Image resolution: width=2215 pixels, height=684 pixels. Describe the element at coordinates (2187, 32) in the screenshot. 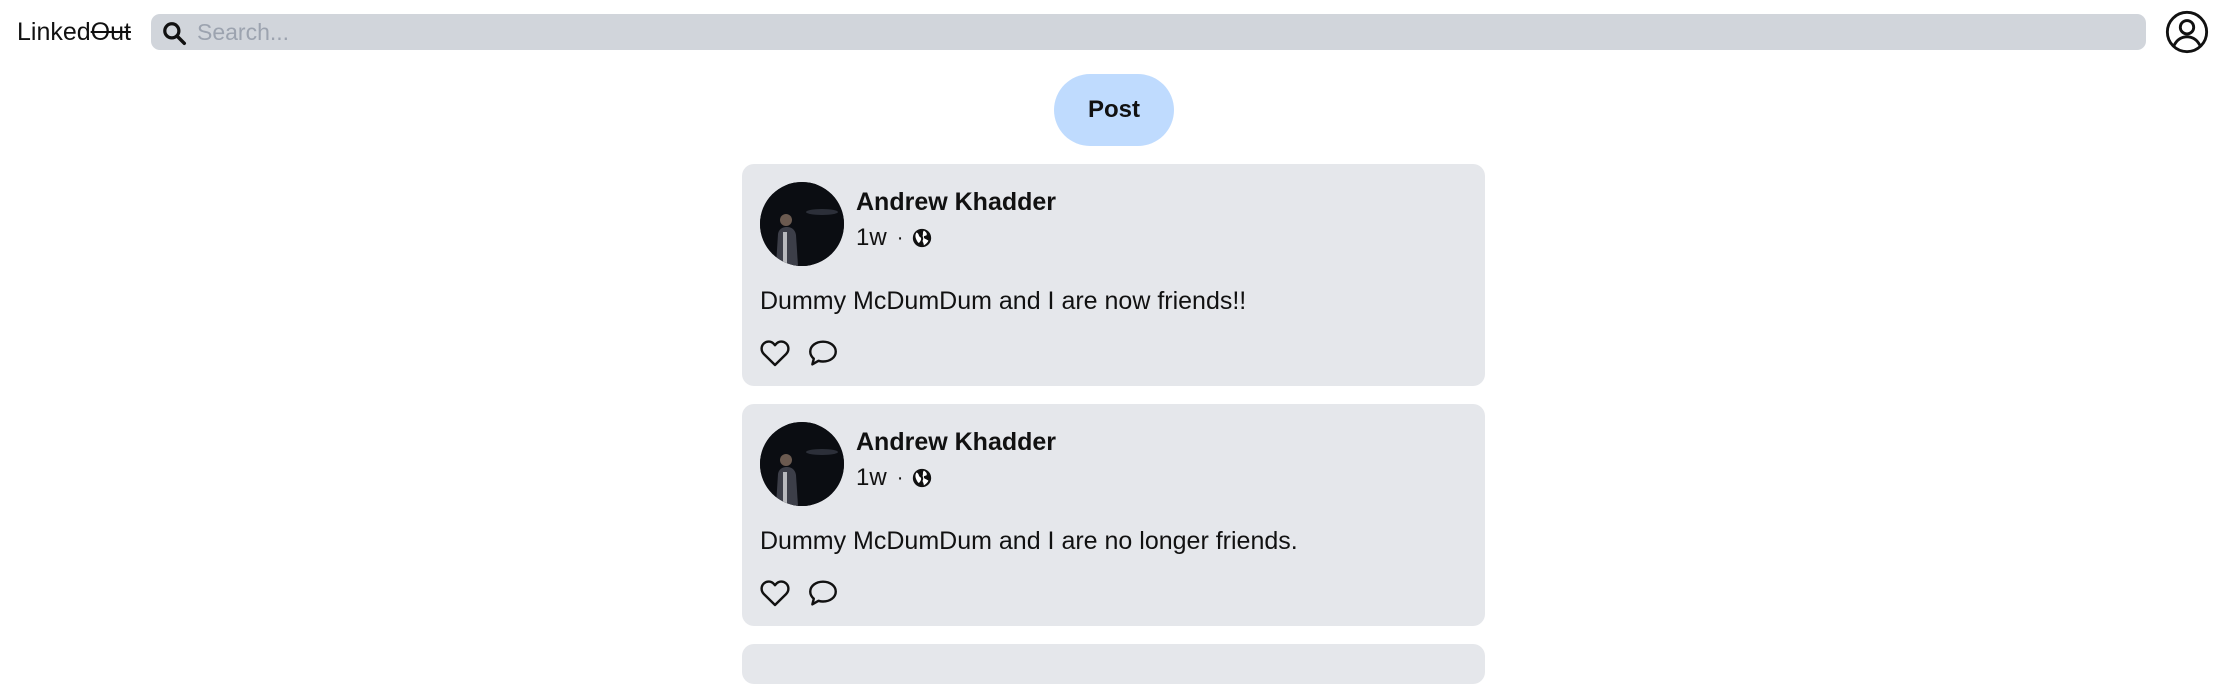

I see `profile-icon` at that location.